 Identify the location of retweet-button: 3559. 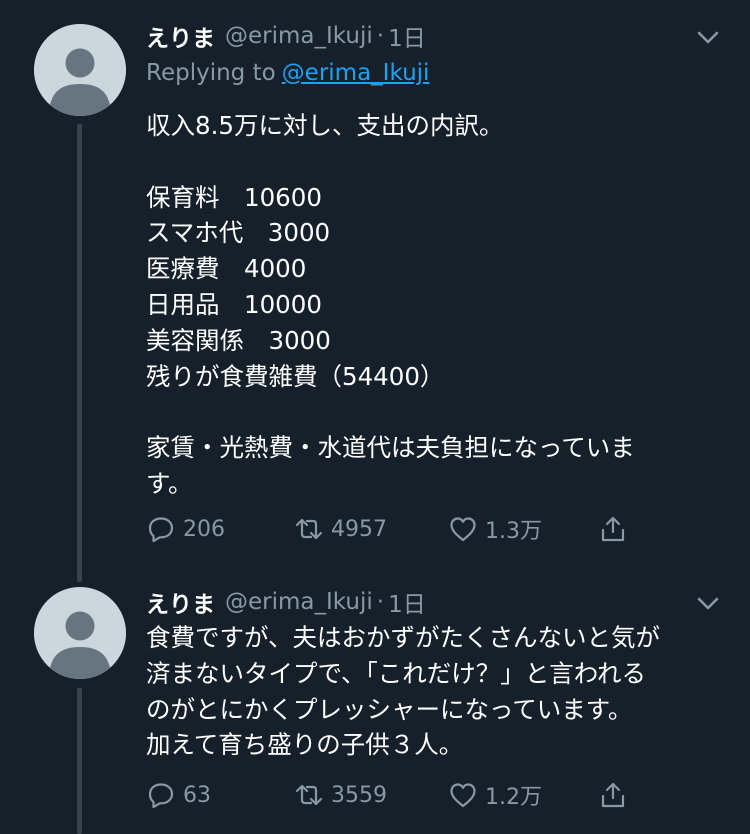
(340, 795).